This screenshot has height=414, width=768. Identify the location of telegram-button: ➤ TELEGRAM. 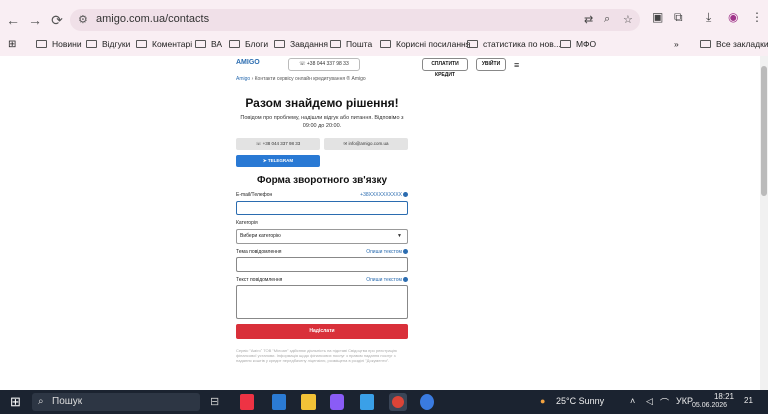
(278, 161).